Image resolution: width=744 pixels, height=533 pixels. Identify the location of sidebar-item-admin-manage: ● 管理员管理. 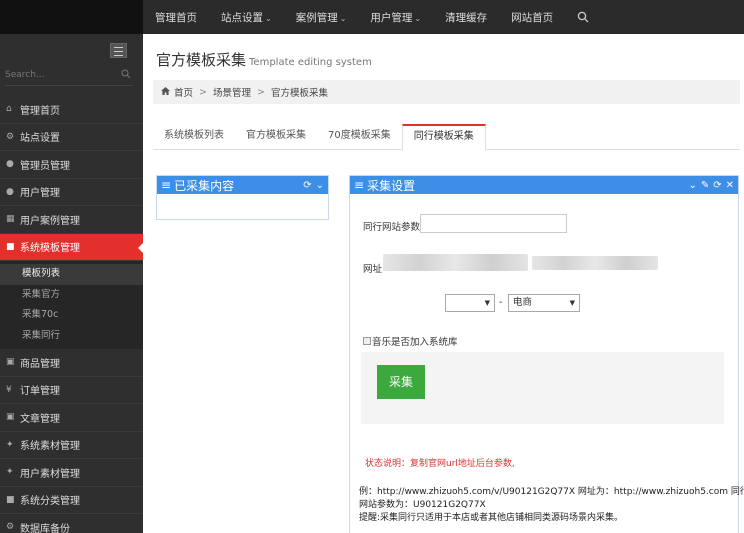
(71, 165).